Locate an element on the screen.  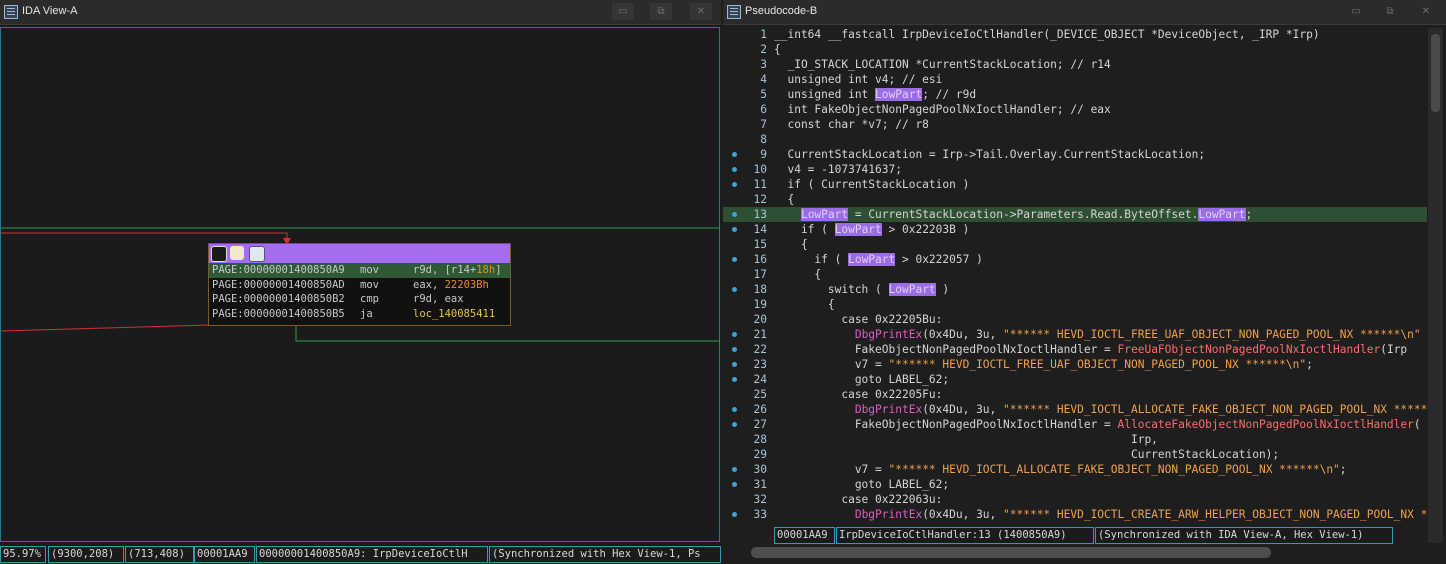
code-text: case 0x22205Bu: is located at coordinates (858, 319).